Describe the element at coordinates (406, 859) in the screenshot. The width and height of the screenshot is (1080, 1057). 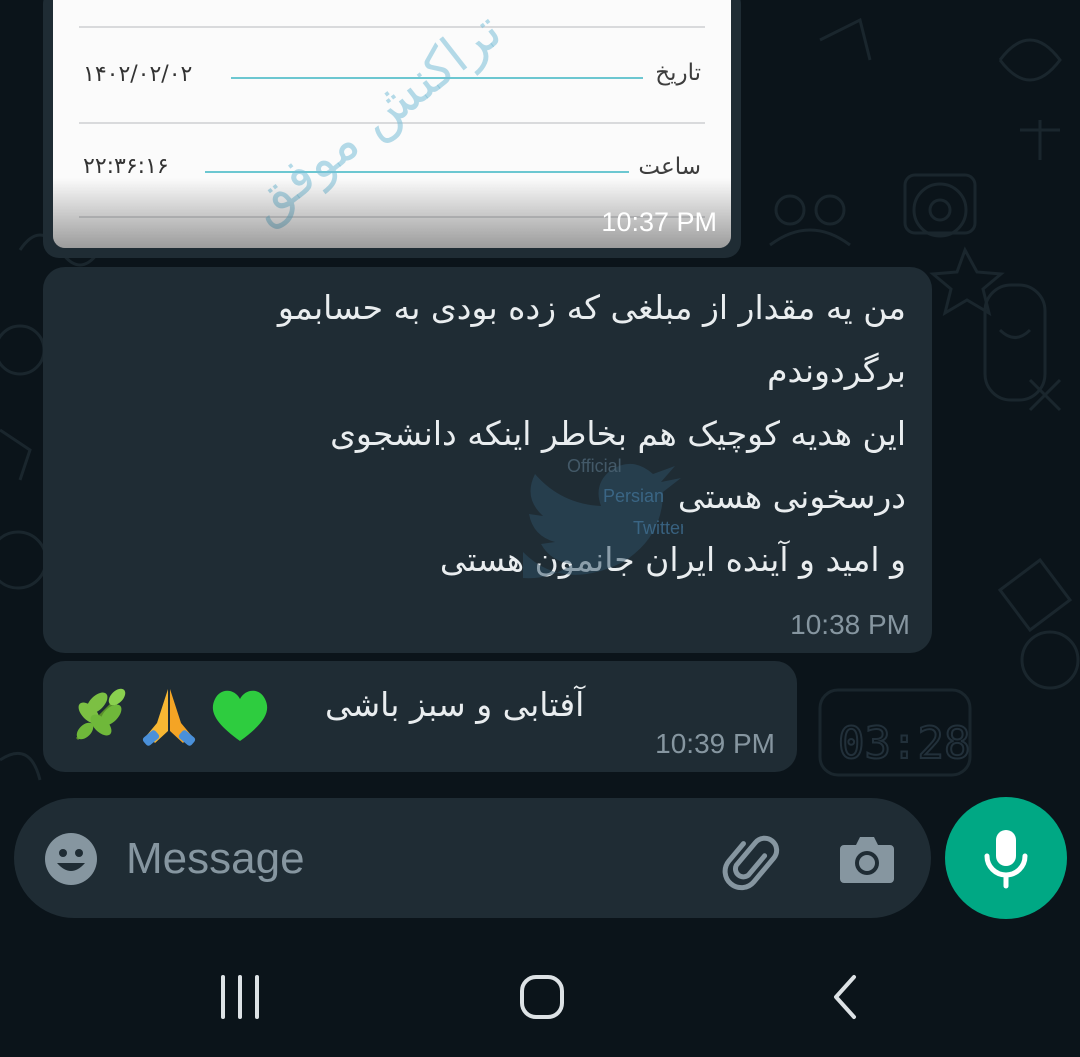
I see `message-input` at that location.